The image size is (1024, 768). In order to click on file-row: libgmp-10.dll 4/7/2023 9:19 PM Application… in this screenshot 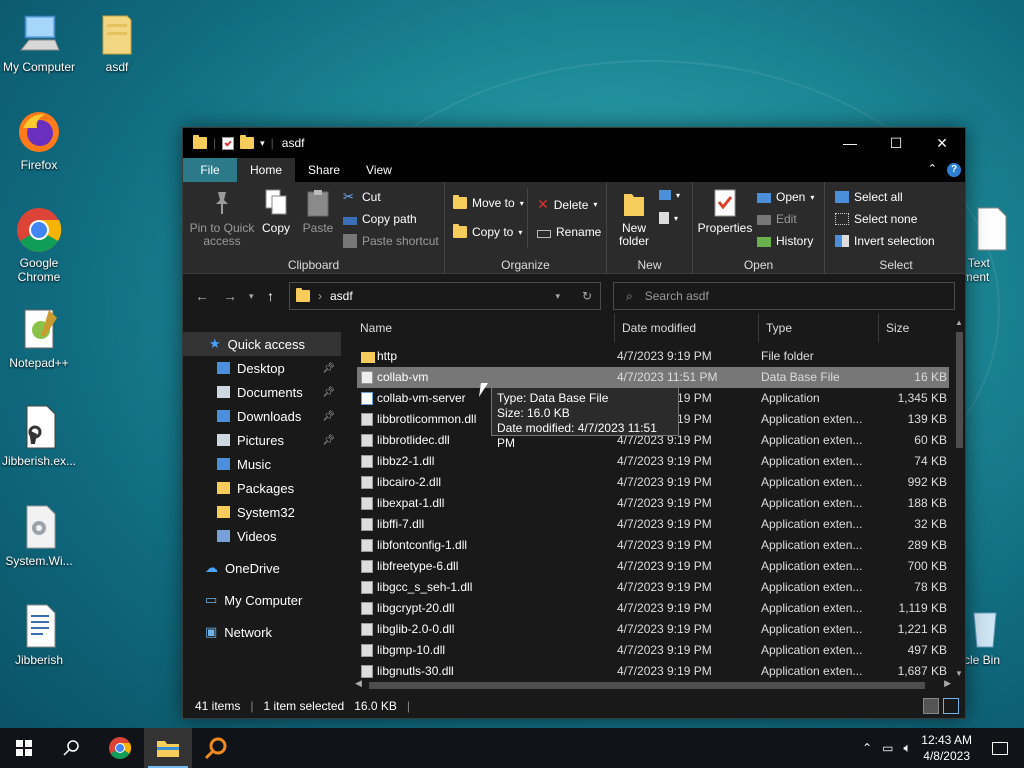, I will do `click(653, 650)`.